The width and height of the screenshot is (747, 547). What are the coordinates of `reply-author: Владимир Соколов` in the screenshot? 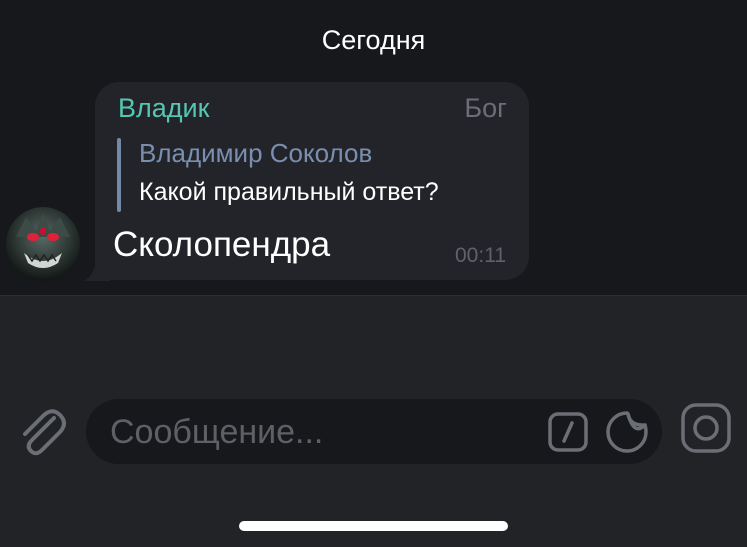 It's located at (256, 153).